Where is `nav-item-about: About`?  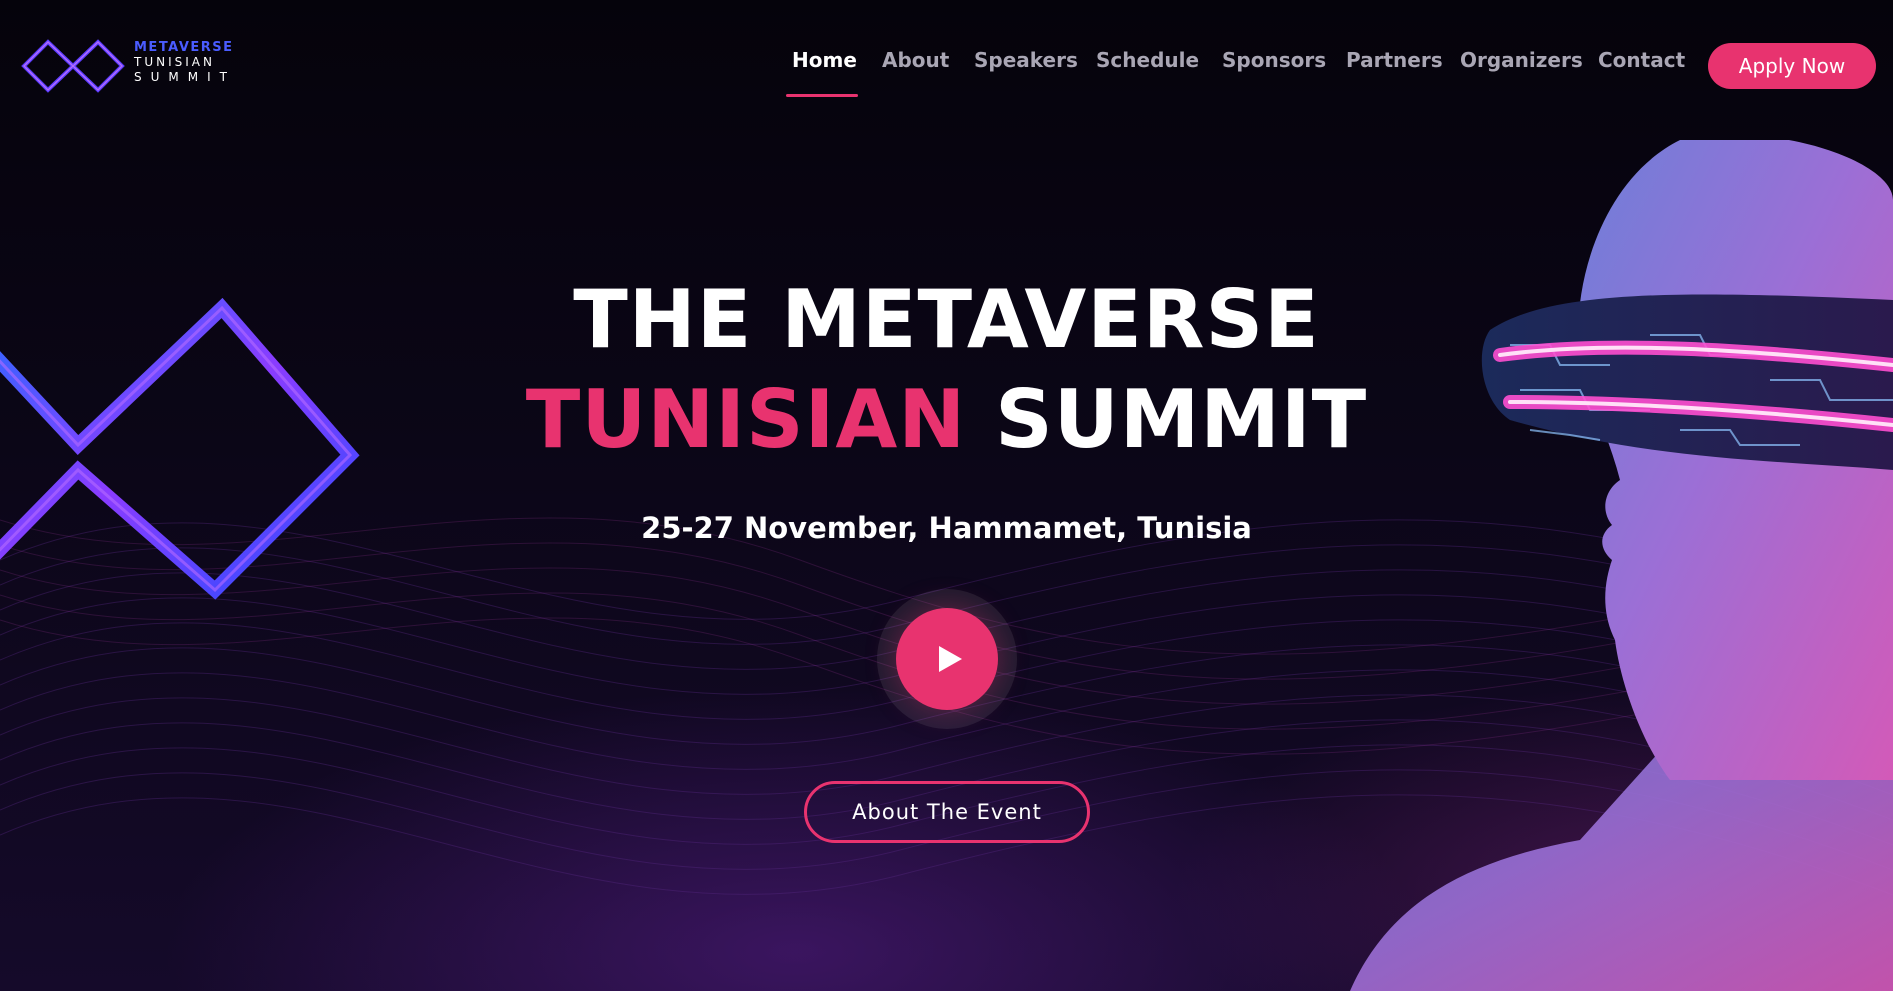 nav-item-about: About is located at coordinates (915, 60).